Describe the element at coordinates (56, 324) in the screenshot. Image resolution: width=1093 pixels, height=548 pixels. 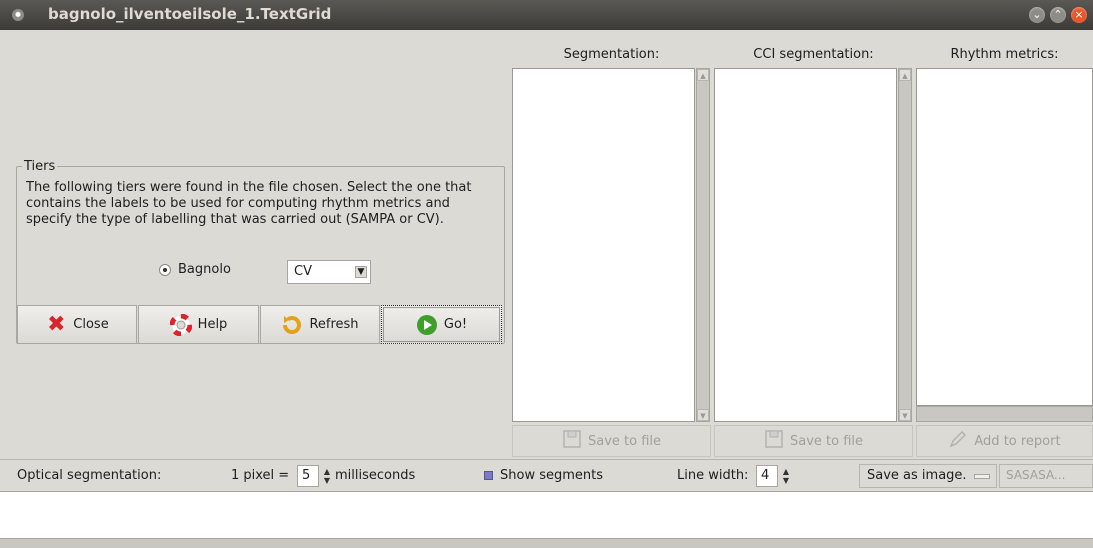
I see `close-x-icon: ✖` at that location.